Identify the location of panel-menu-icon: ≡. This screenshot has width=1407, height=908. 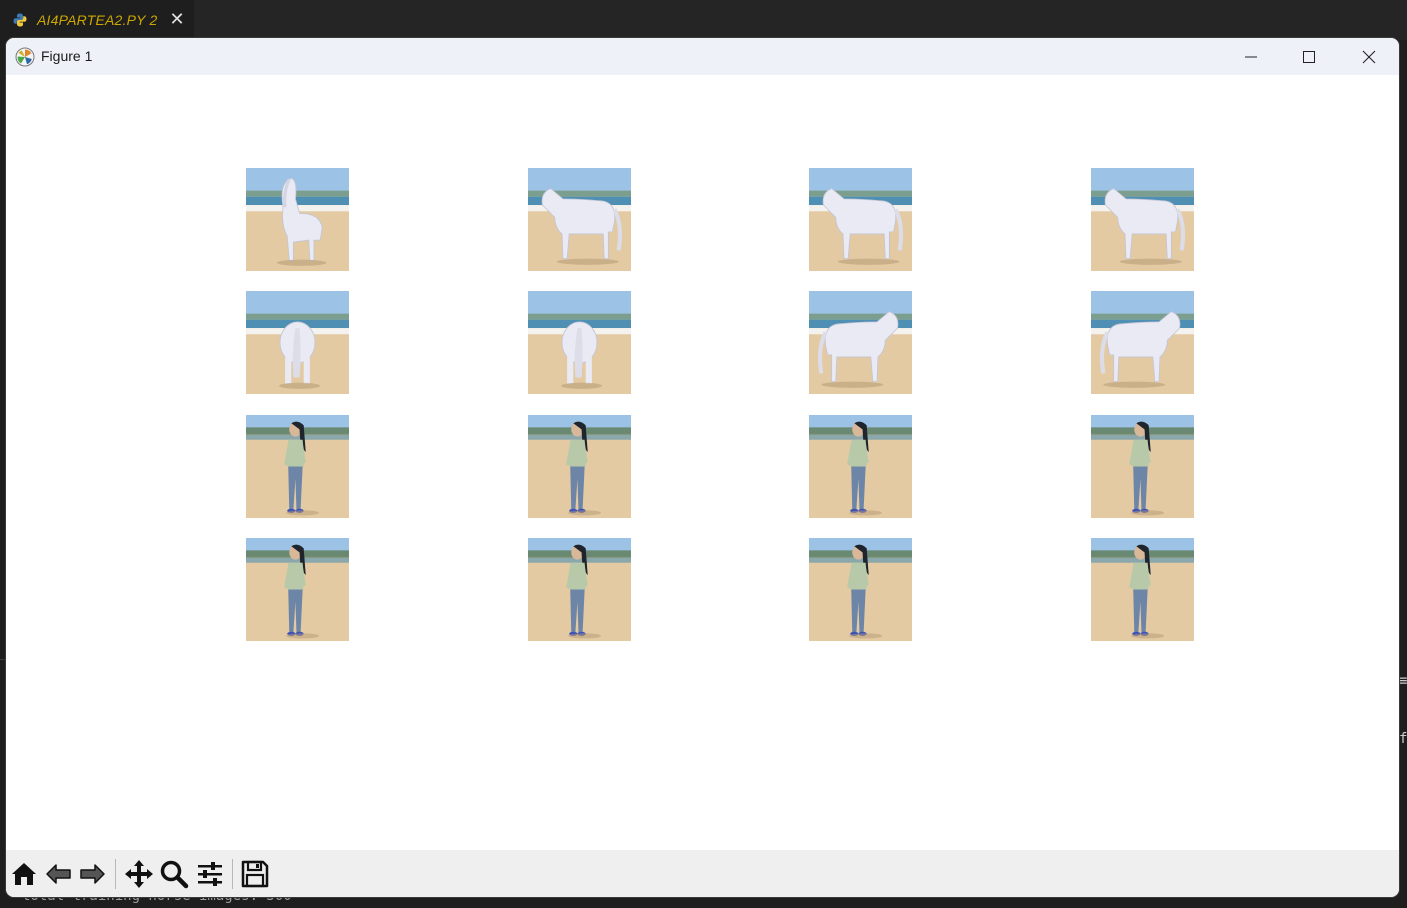
(1403, 681).